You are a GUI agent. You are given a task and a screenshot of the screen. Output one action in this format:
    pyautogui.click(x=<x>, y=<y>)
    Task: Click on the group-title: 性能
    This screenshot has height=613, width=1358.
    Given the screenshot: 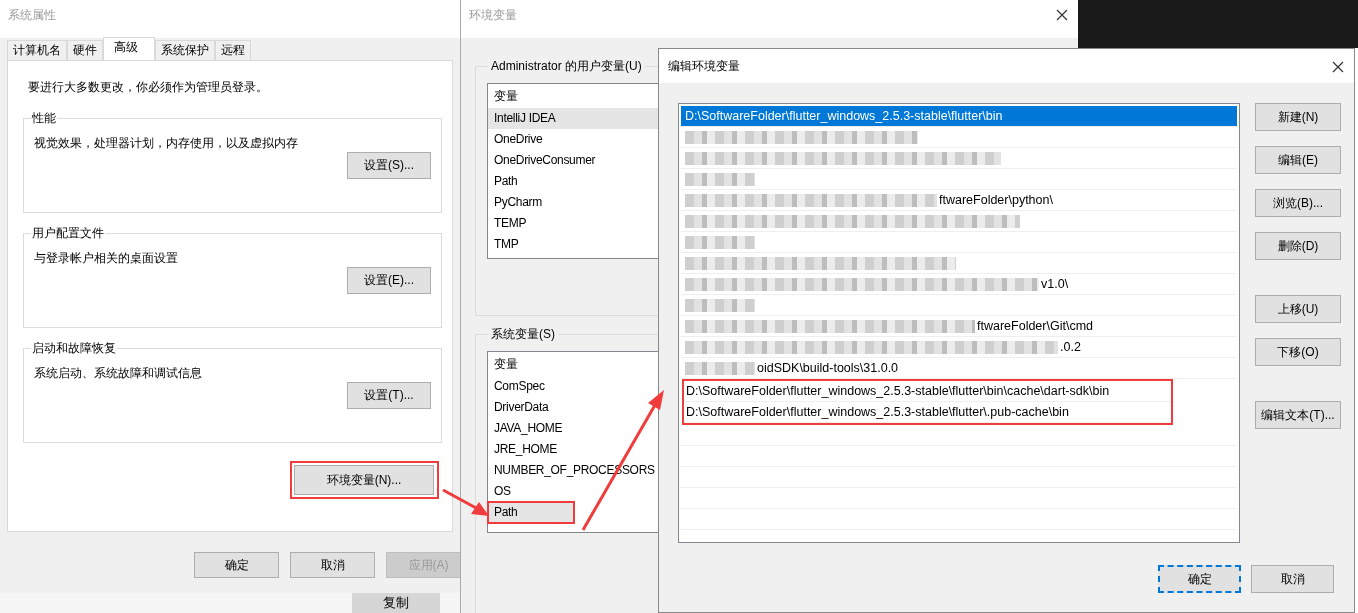 What is the action you would take?
    pyautogui.click(x=44, y=118)
    